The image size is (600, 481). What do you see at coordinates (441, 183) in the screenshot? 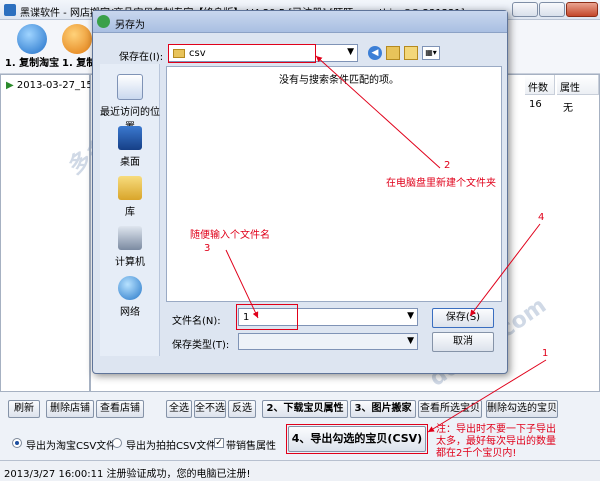
I see `annotation-text-2: 在电脑盘里新建个文件夹` at bounding box center [441, 183].